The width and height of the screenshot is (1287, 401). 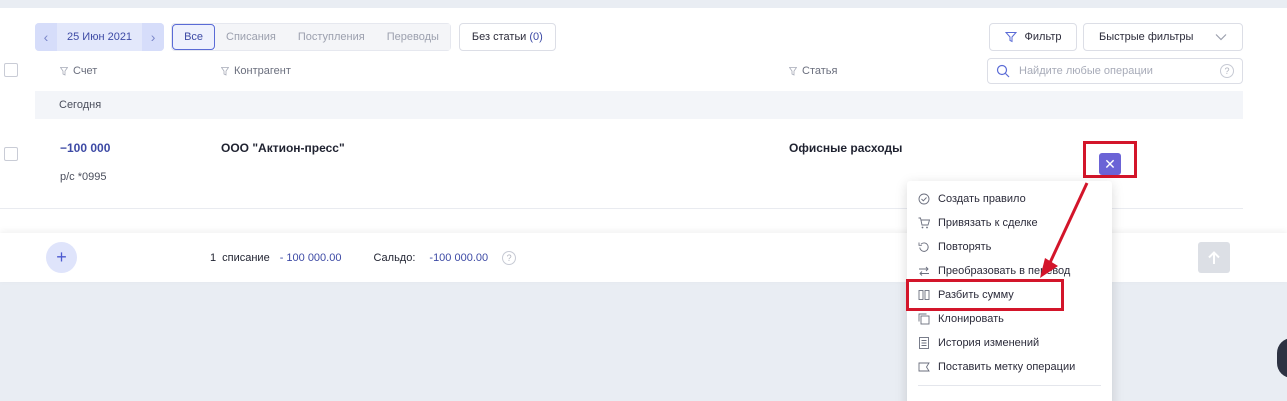 I want to click on balance-label: Сальдо:, so click(x=394, y=258).